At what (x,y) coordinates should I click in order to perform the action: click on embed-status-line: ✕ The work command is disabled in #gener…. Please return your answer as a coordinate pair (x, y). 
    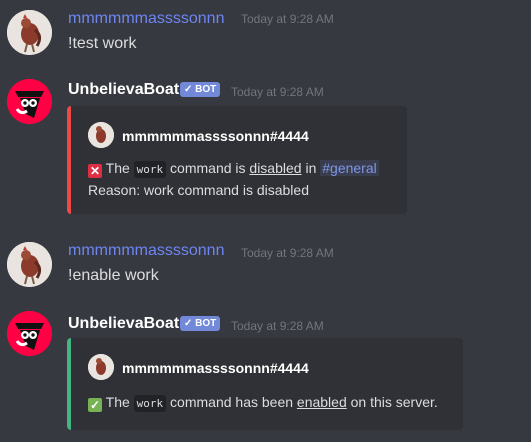
    Looking at the image, I should click on (233, 169).